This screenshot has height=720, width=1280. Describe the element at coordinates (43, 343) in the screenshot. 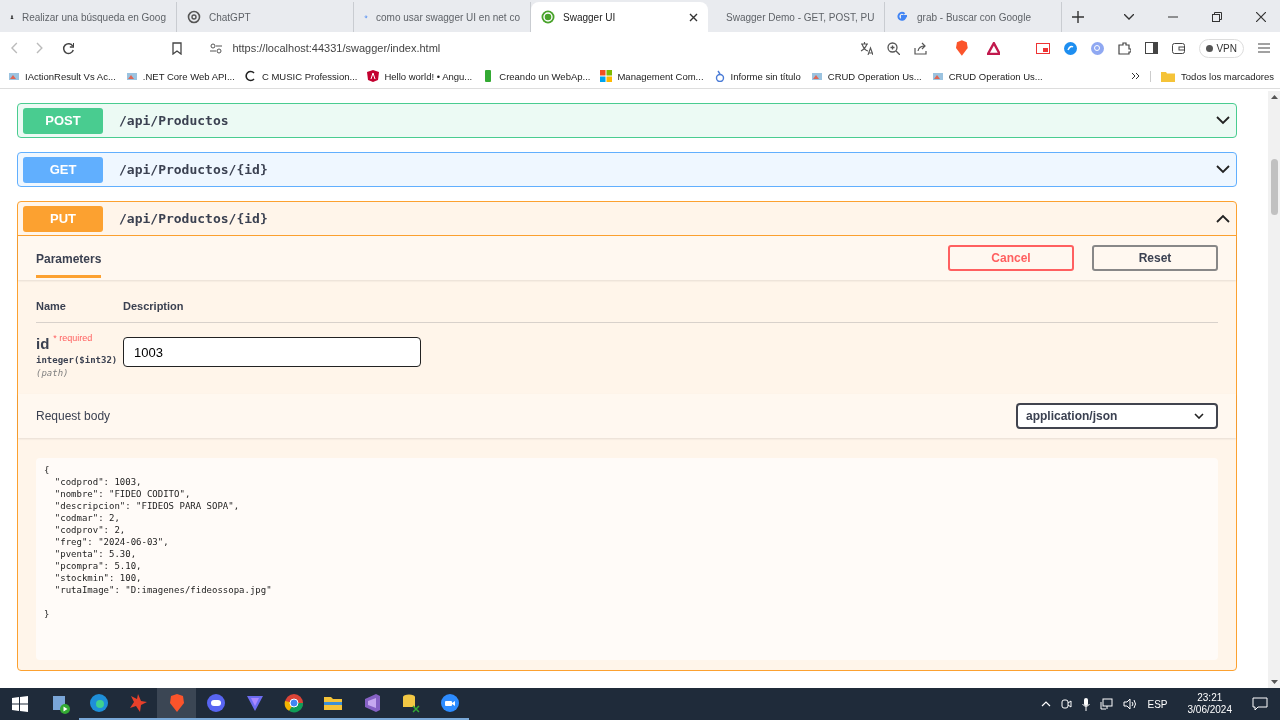

I see `parameter-name: id` at that location.